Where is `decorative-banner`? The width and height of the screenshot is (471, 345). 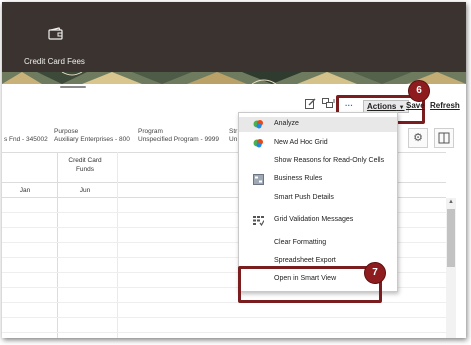 decorative-banner is located at coordinates (234, 78).